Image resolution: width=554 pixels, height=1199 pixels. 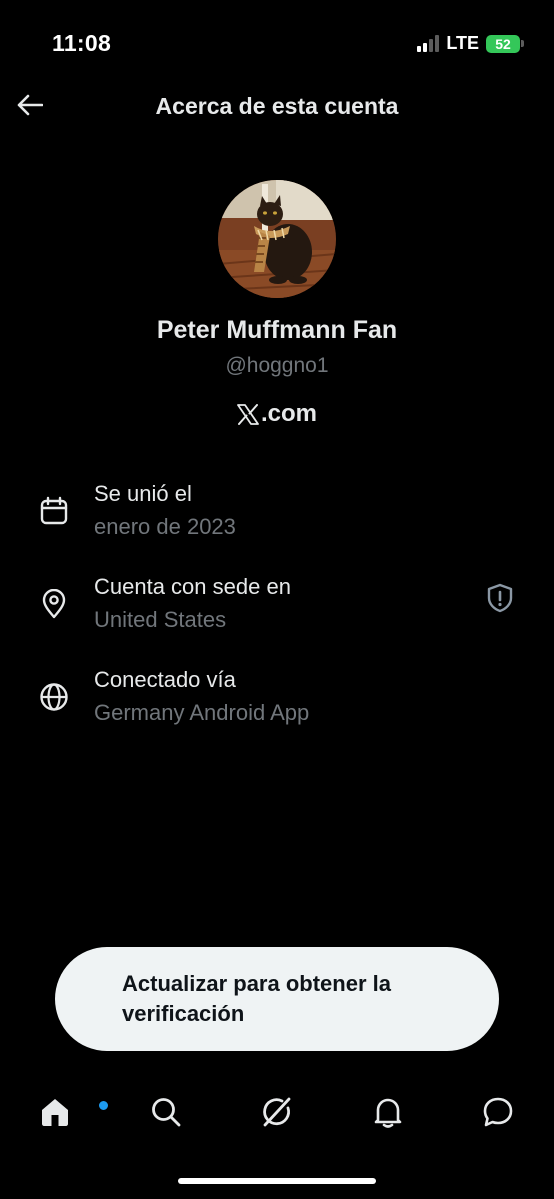 What do you see at coordinates (82, 43) in the screenshot?
I see `status-time: 11:08` at bounding box center [82, 43].